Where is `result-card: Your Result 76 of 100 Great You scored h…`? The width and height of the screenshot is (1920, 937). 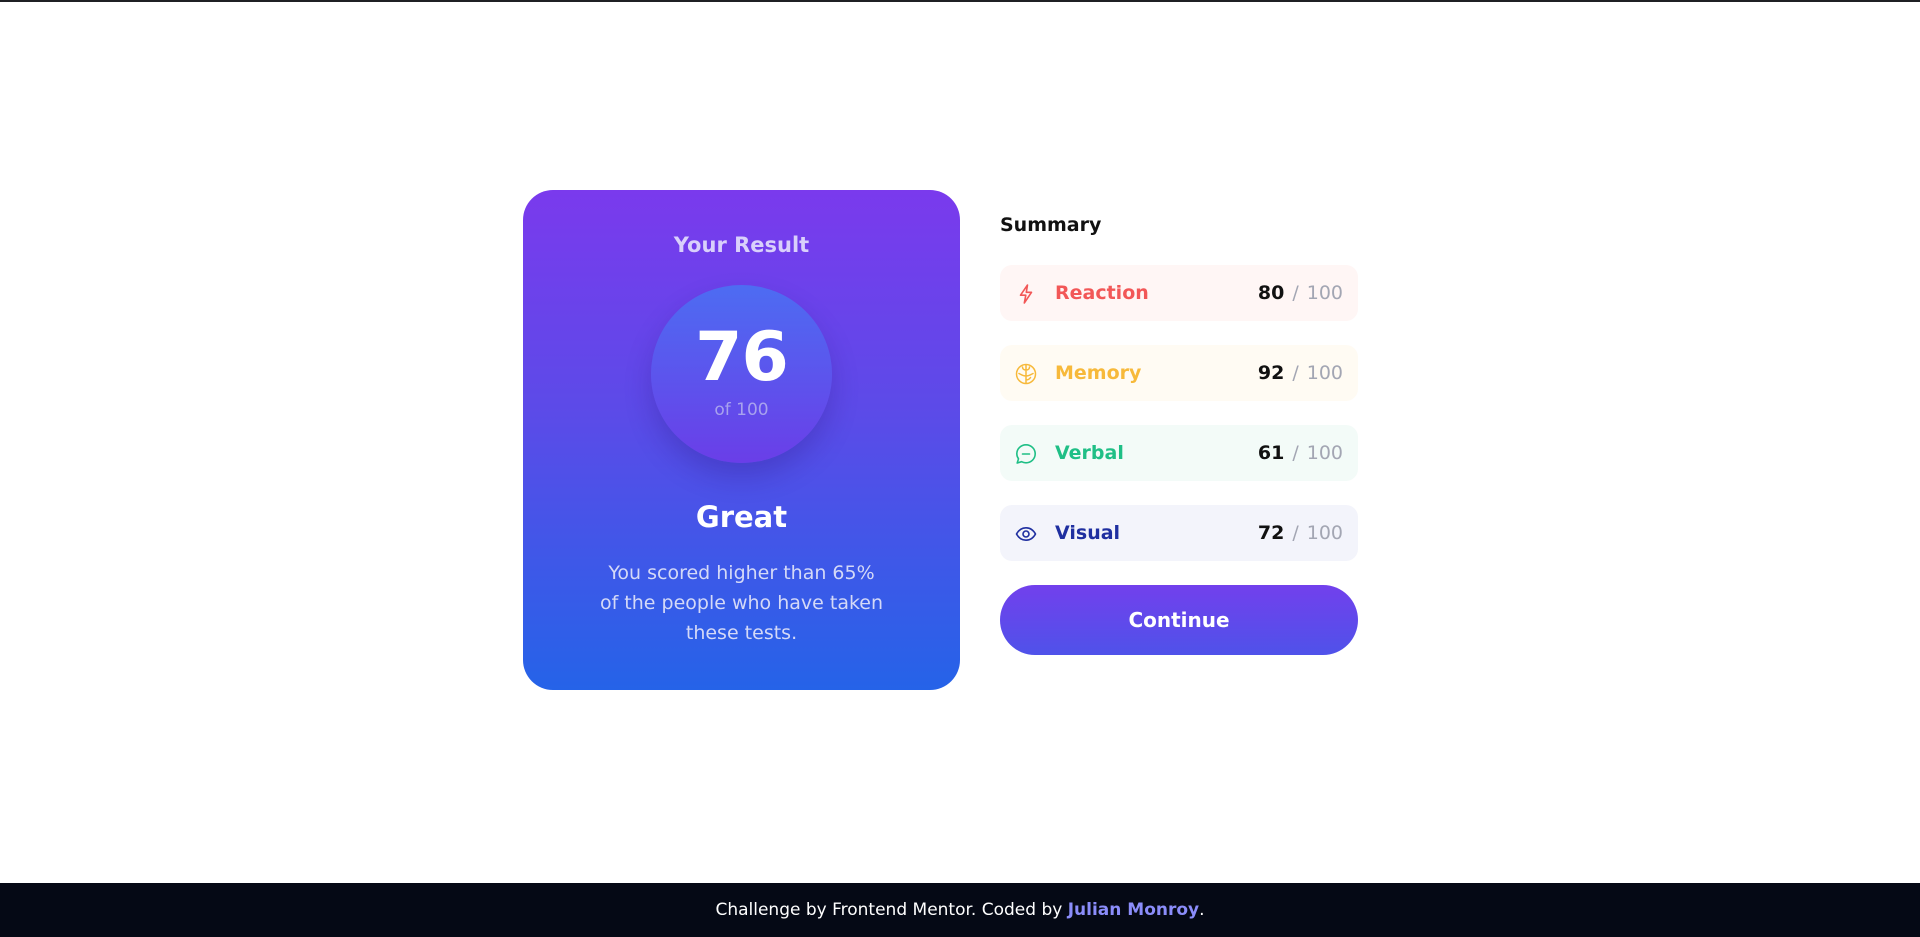
result-card: Your Result 76 of 100 Great You scored h… is located at coordinates (741, 440).